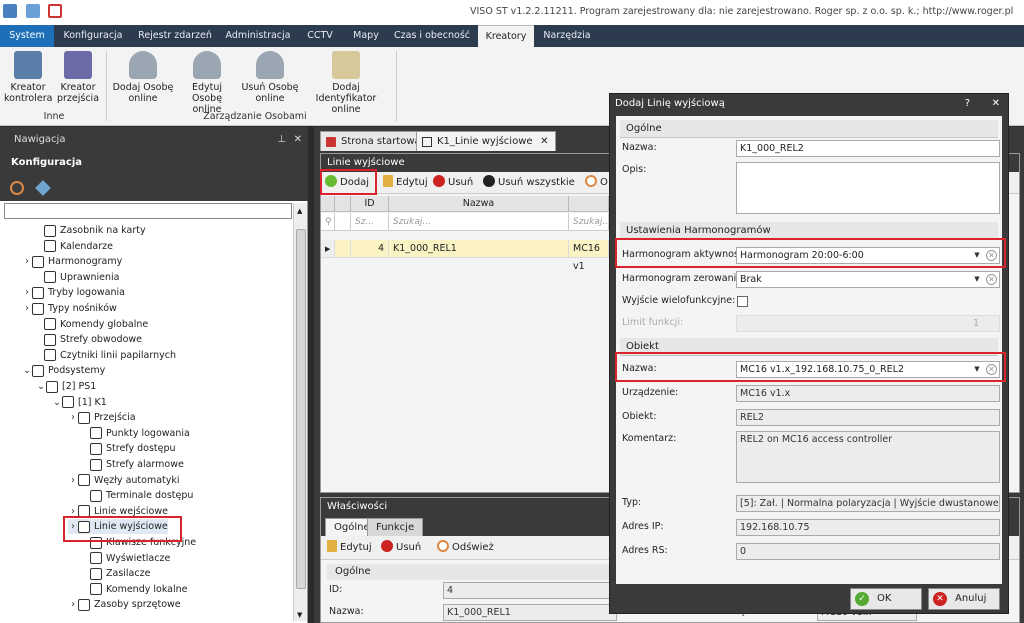 Image resolution: width=1024 pixels, height=623 pixels. What do you see at coordinates (589, 256) in the screenshot?
I see `table-row-extra: MC16 v1` at bounding box center [589, 256].